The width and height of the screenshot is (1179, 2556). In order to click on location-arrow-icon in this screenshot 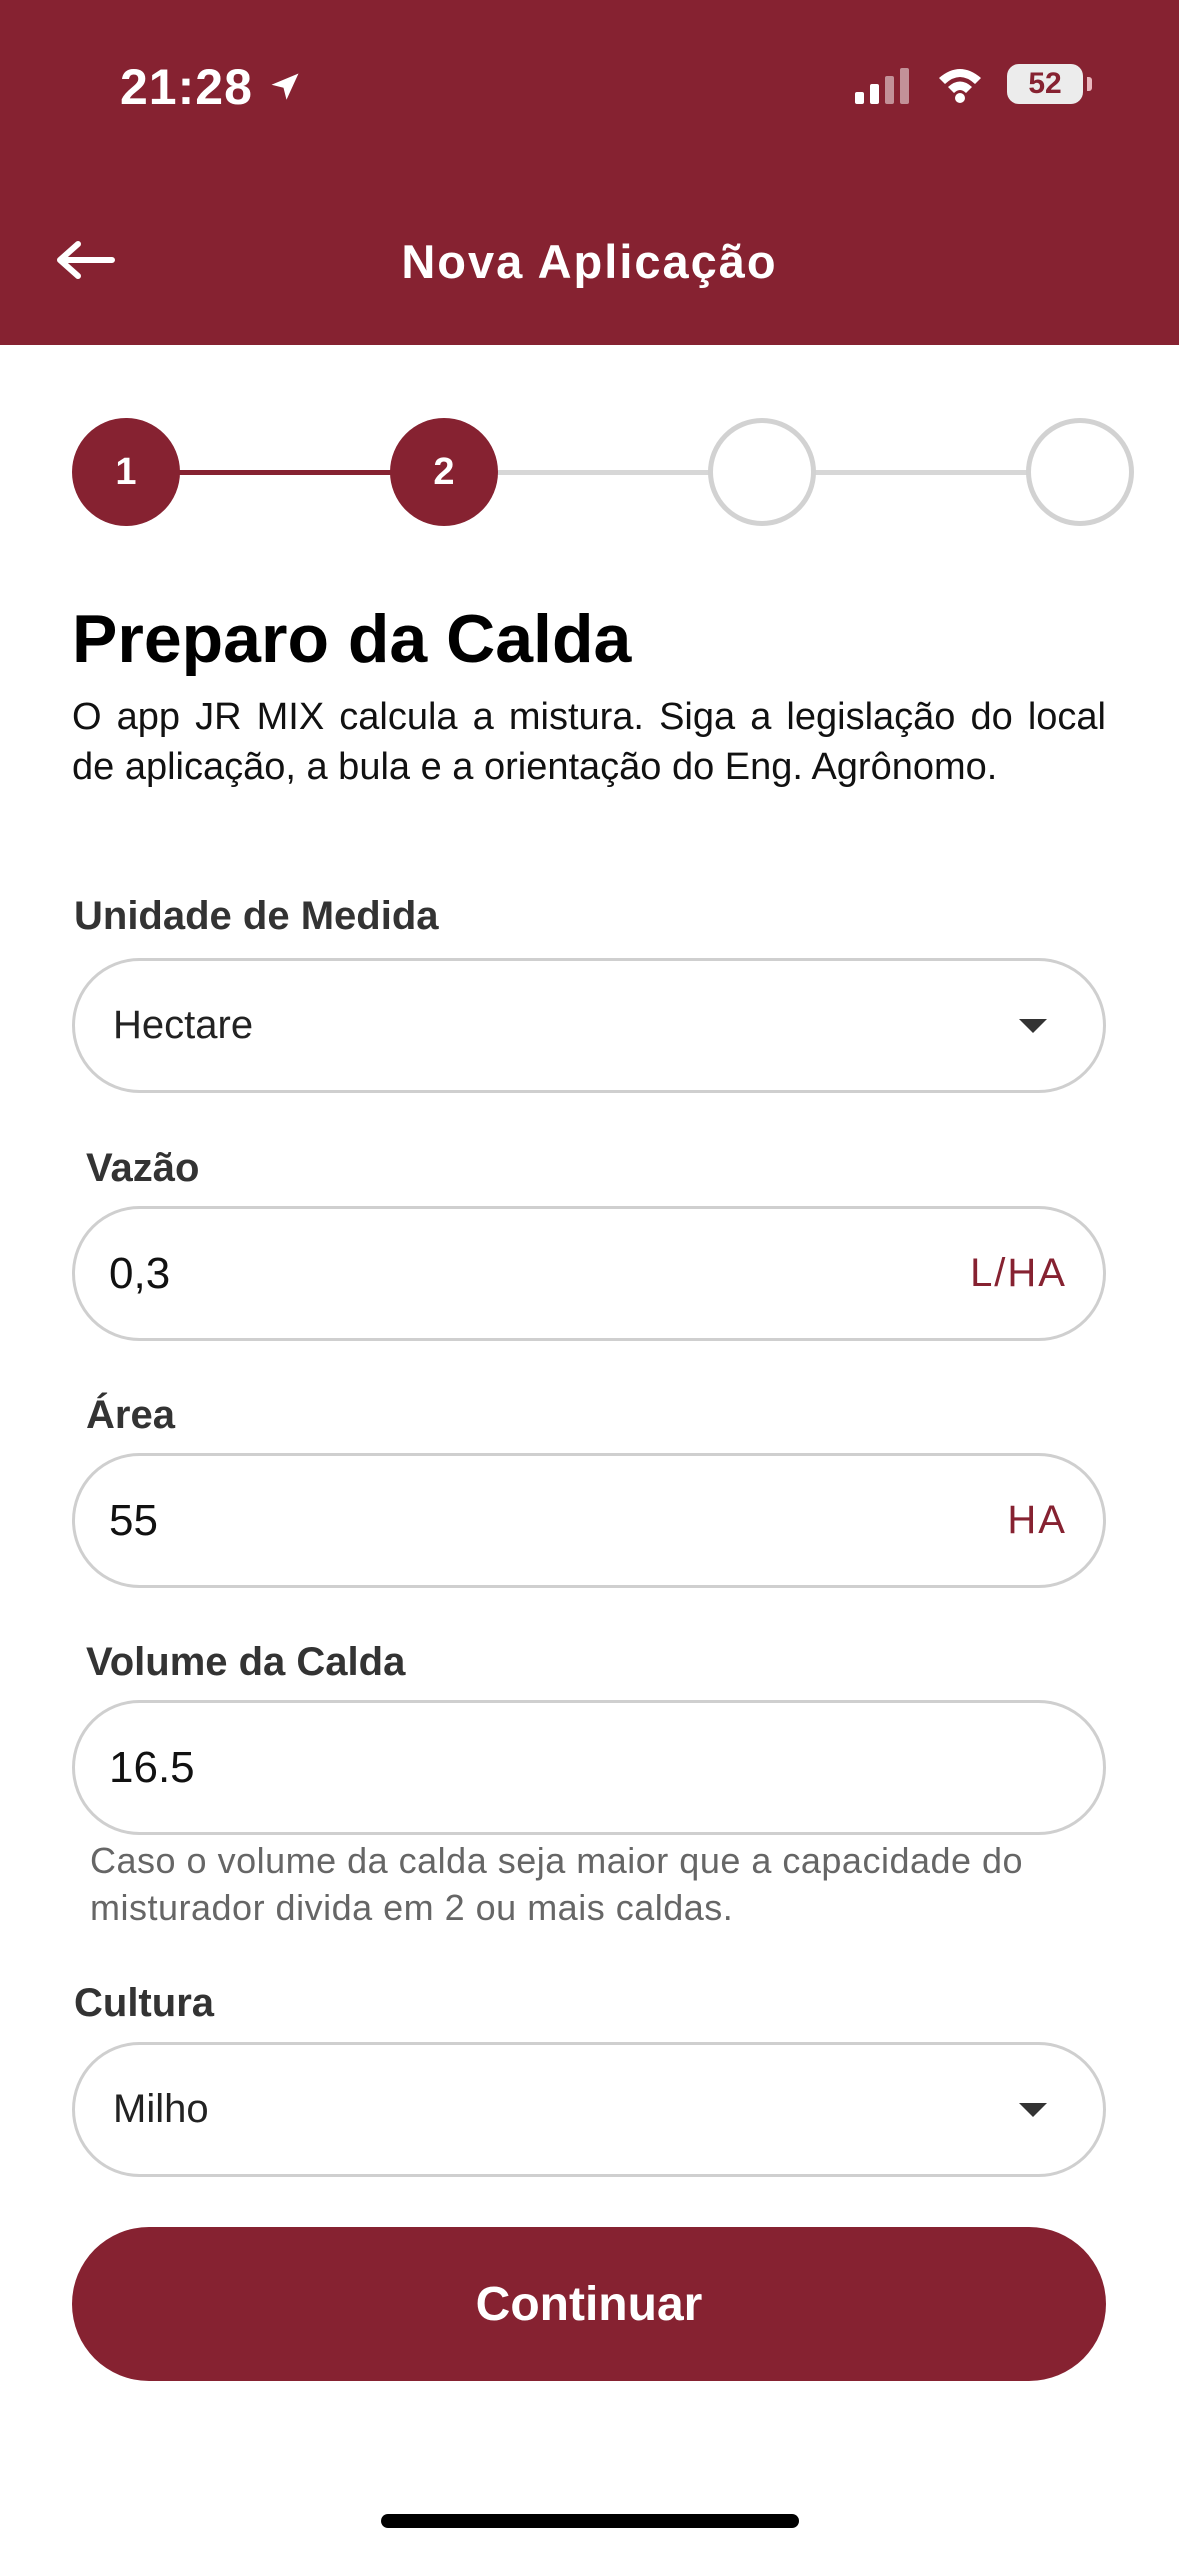, I will do `click(285, 86)`.